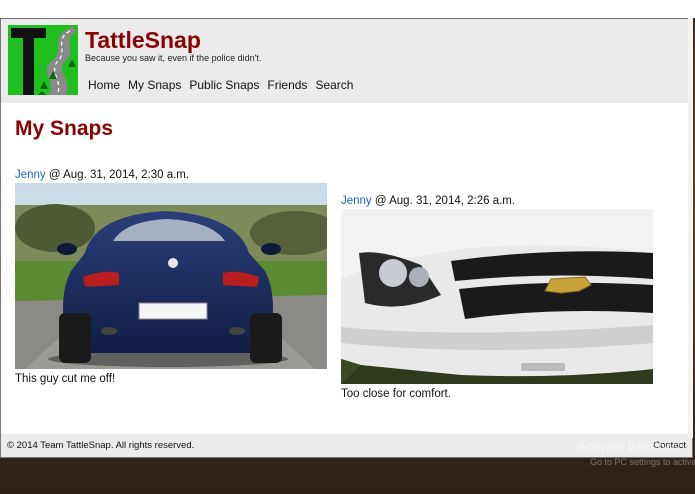  I want to click on snap-meta: Jenny @ Aug. 31, 2014, 2:30 a.m., so click(171, 175).